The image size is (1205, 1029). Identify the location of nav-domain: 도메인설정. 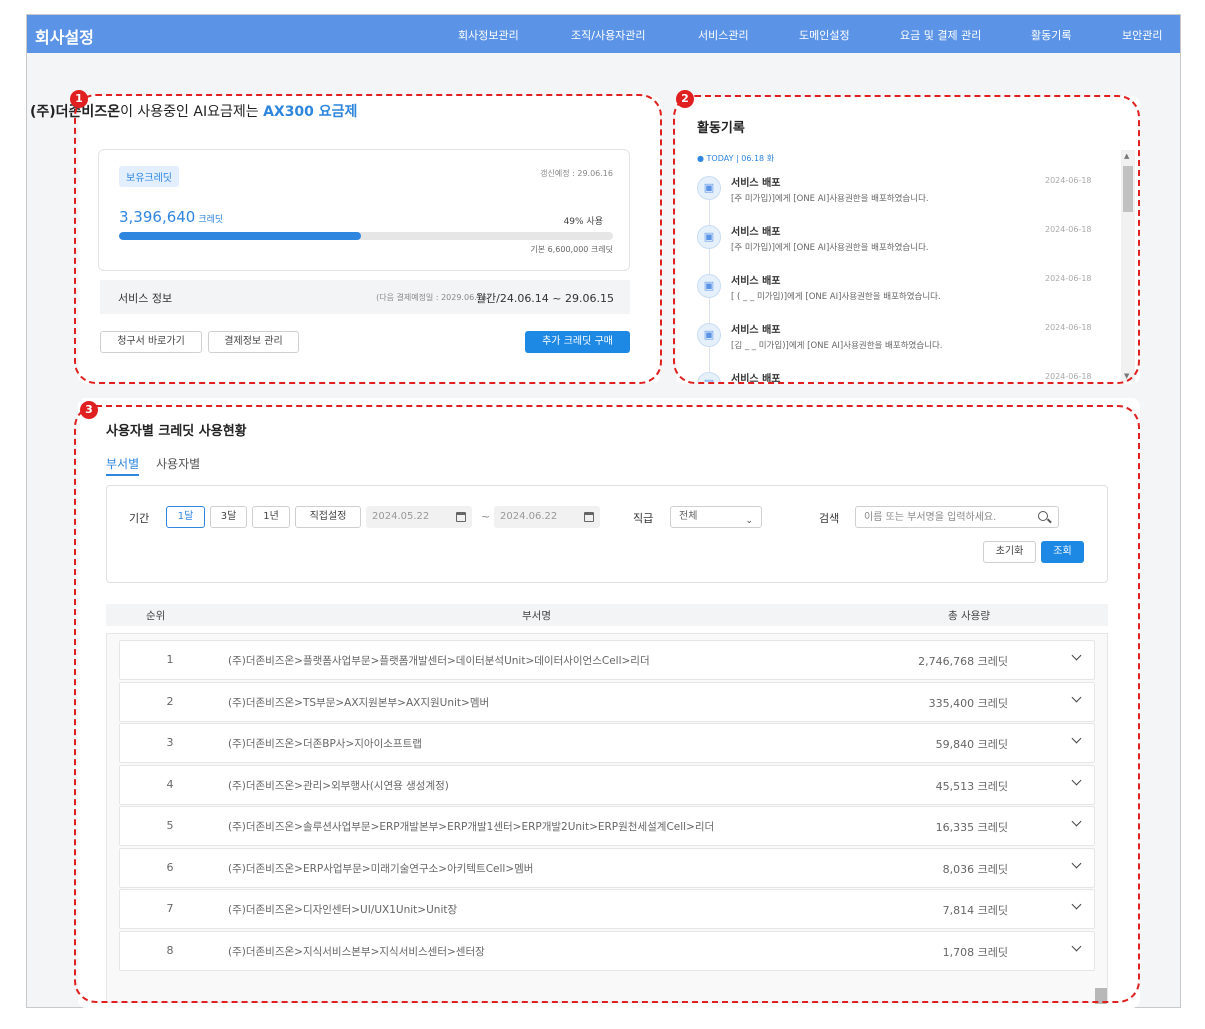
(824, 35).